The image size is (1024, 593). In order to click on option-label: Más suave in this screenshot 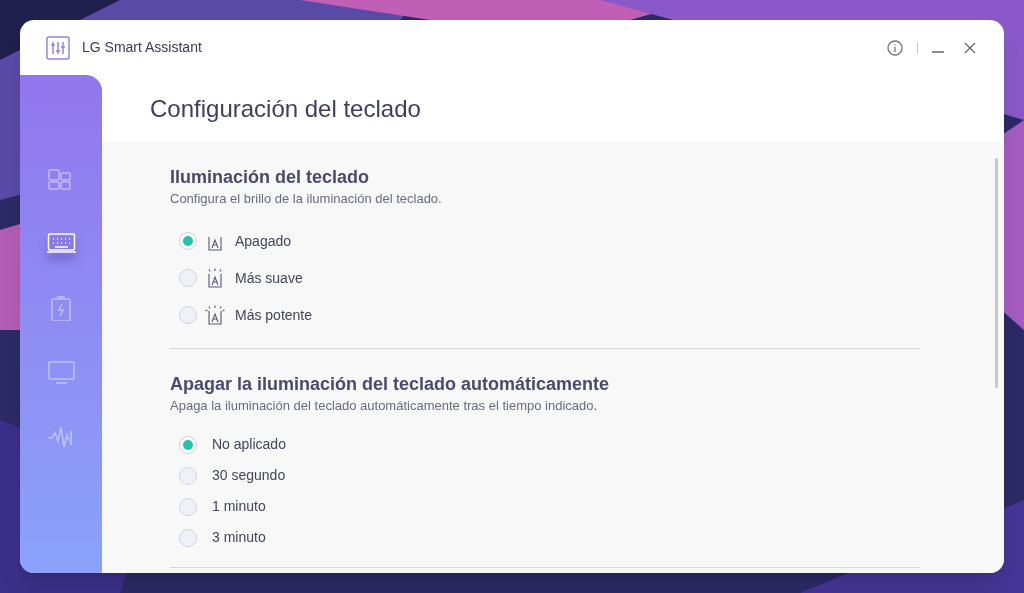, I will do `click(269, 278)`.